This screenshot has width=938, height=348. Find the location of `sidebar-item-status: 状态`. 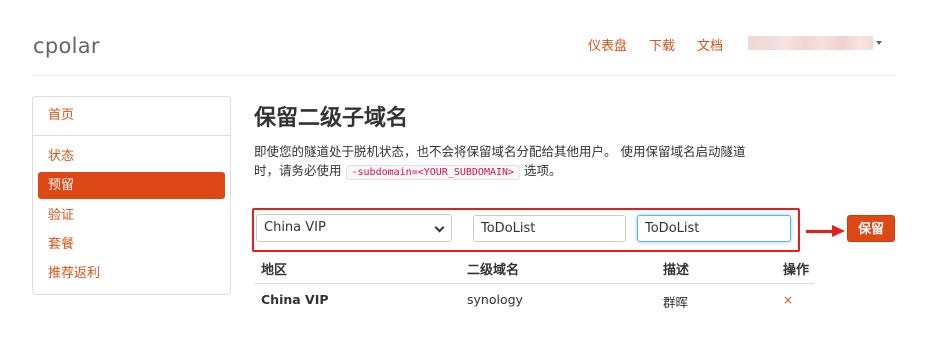

sidebar-item-status: 状态 is located at coordinates (131, 156).